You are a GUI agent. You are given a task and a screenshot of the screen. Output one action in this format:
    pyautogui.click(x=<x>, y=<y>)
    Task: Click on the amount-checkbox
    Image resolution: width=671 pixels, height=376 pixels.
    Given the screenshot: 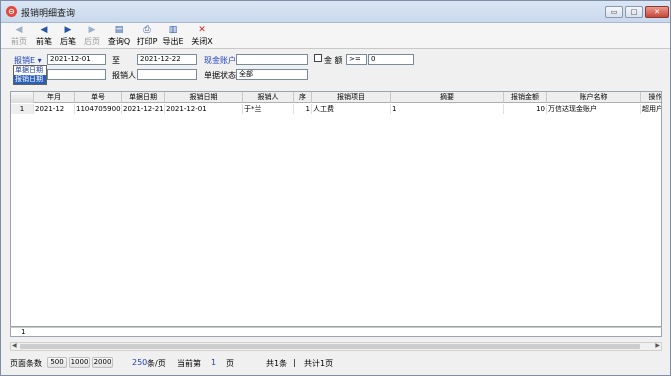 What is the action you would take?
    pyautogui.click(x=318, y=58)
    